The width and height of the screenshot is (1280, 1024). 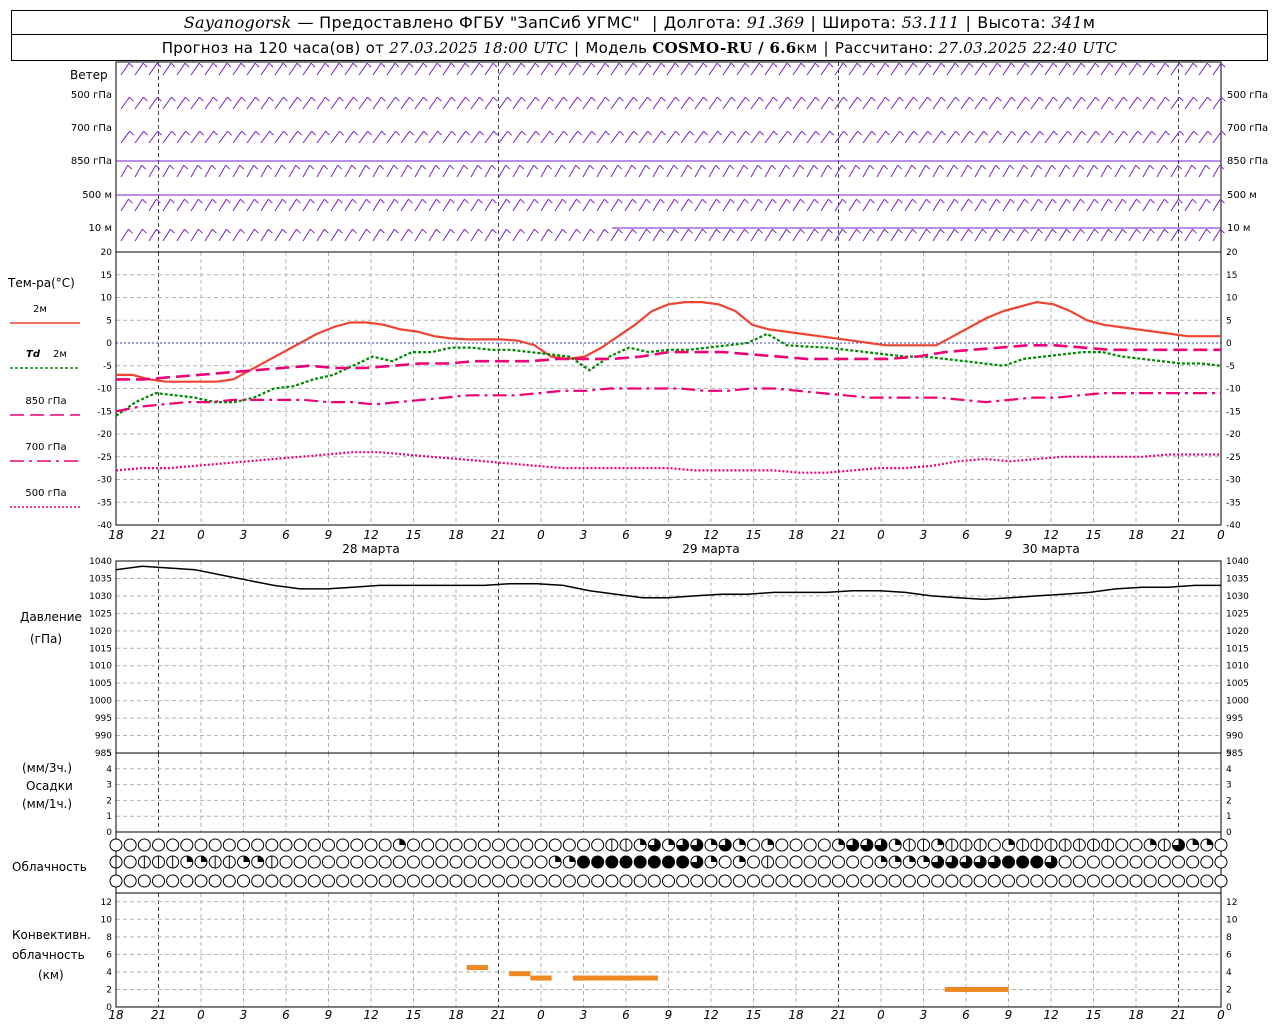 What do you see at coordinates (1231, 903) in the screenshot?
I see `conv-tick-right: 12` at bounding box center [1231, 903].